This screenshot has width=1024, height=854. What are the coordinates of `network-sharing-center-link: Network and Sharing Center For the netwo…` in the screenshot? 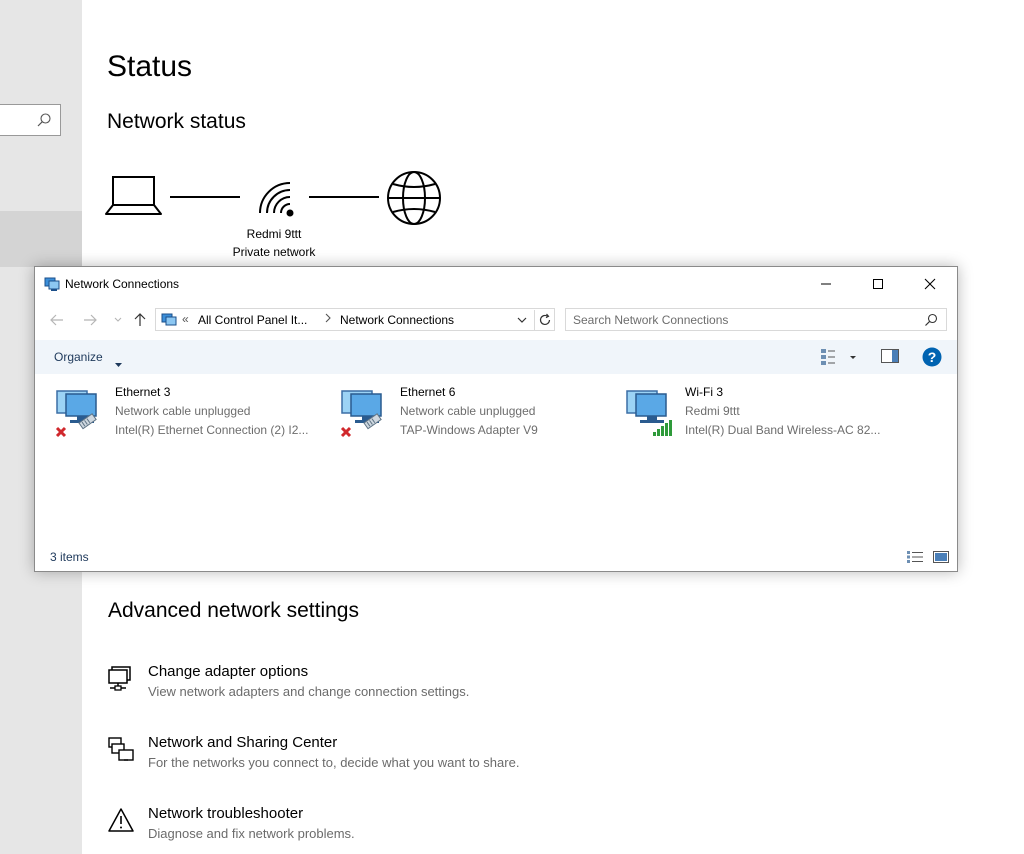 It's located at (366, 757).